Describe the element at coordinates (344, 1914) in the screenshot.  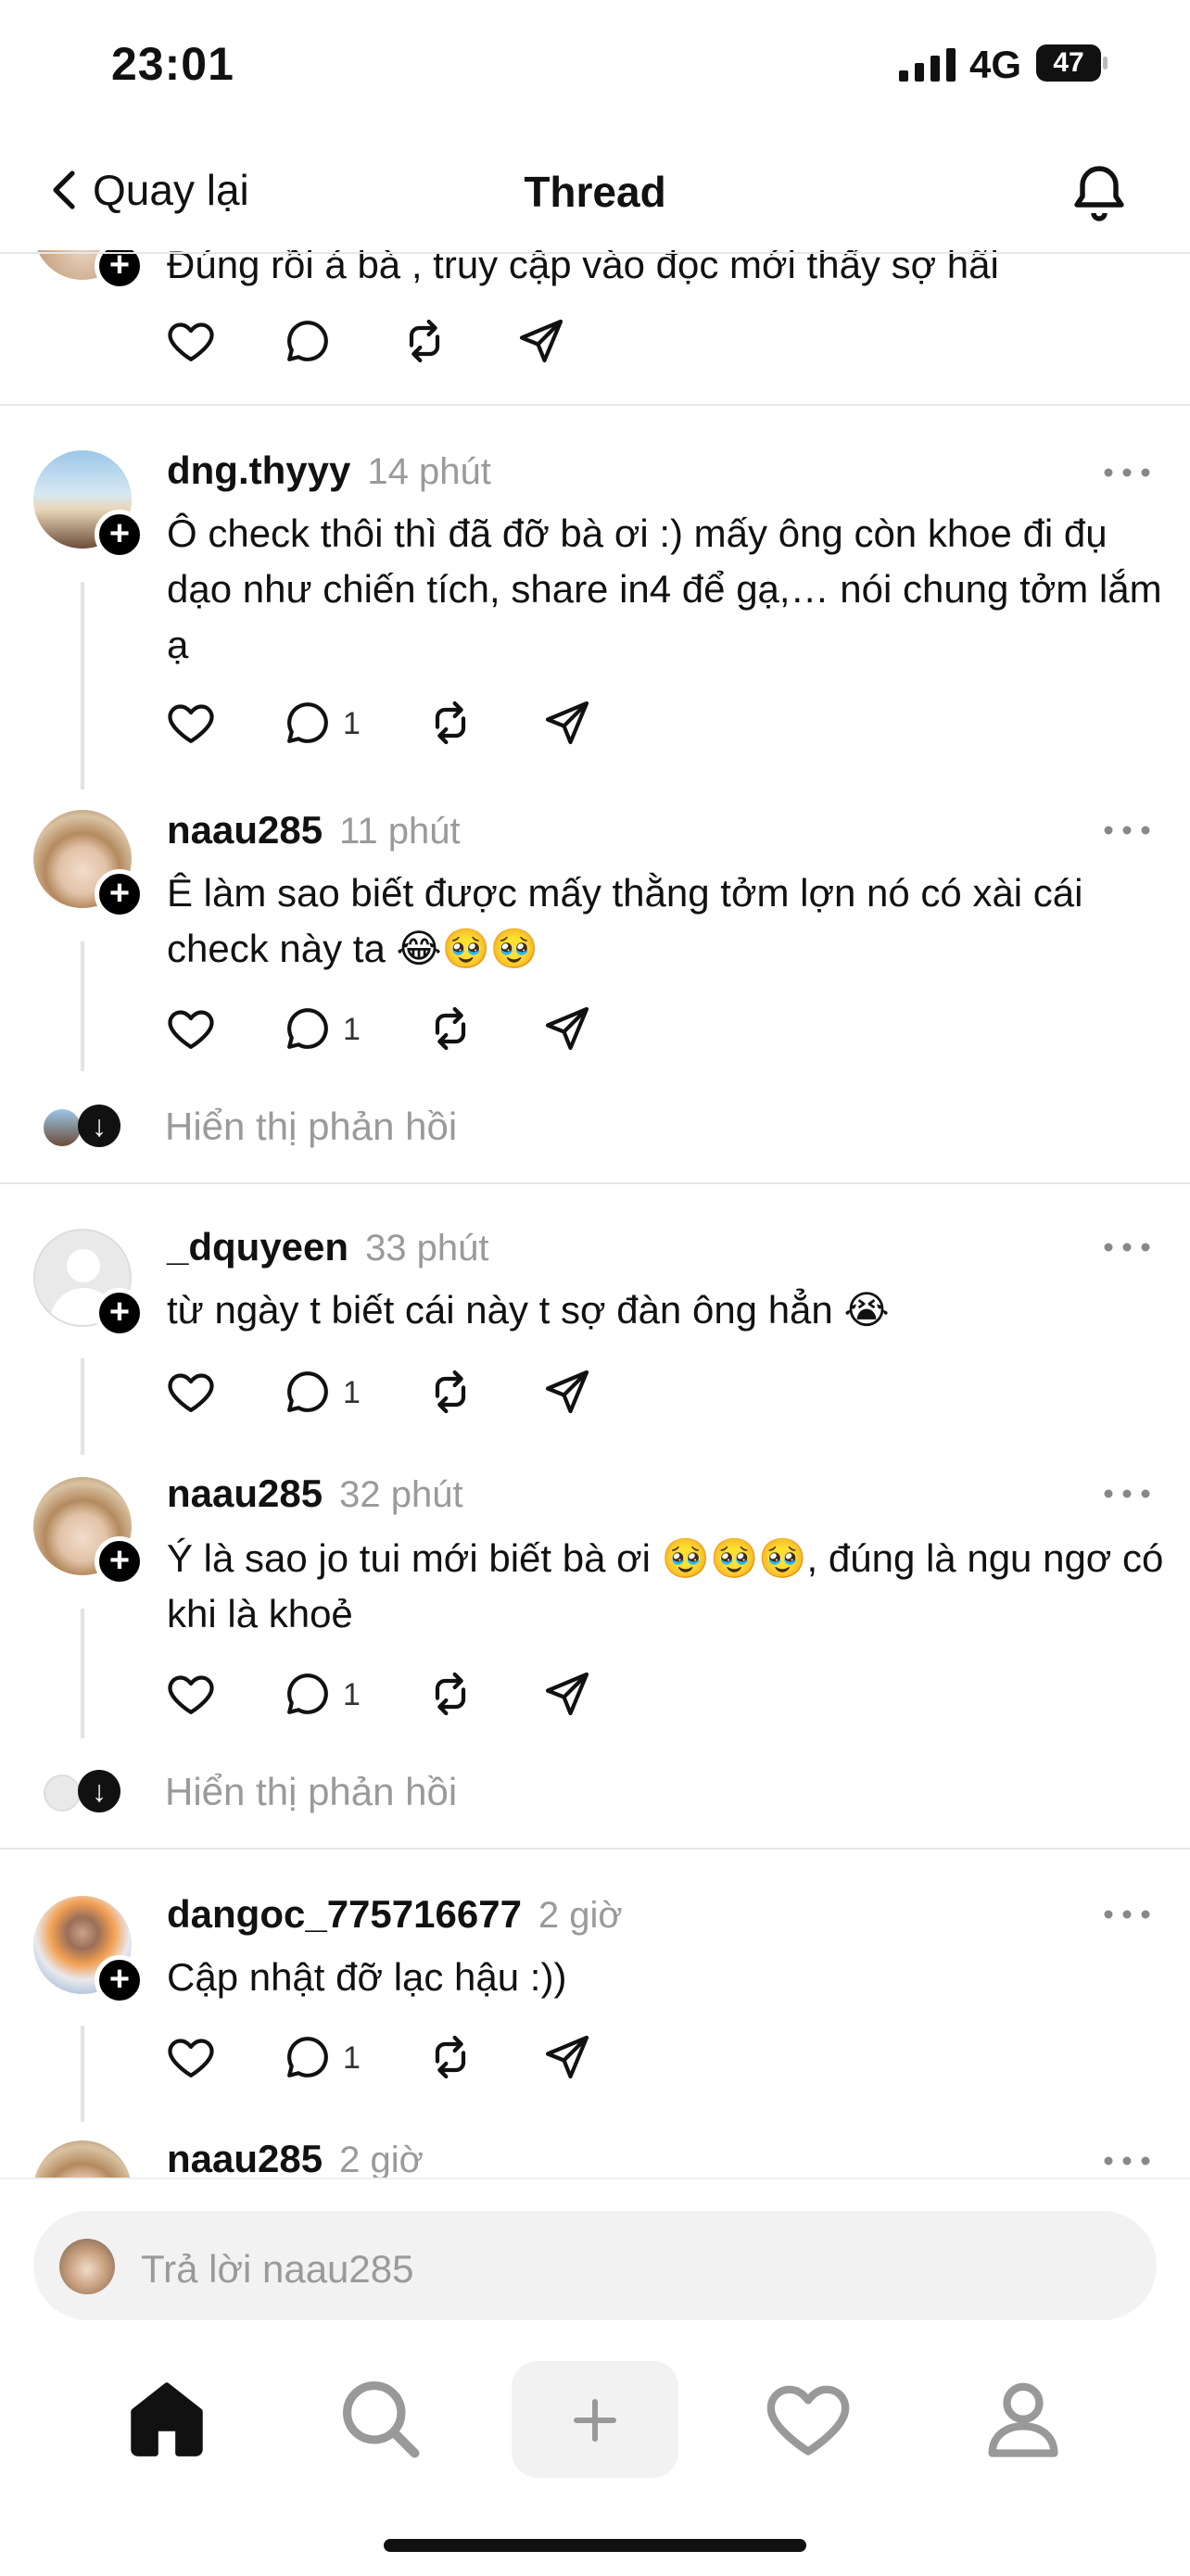
I see `username: dangoc_775716677` at that location.